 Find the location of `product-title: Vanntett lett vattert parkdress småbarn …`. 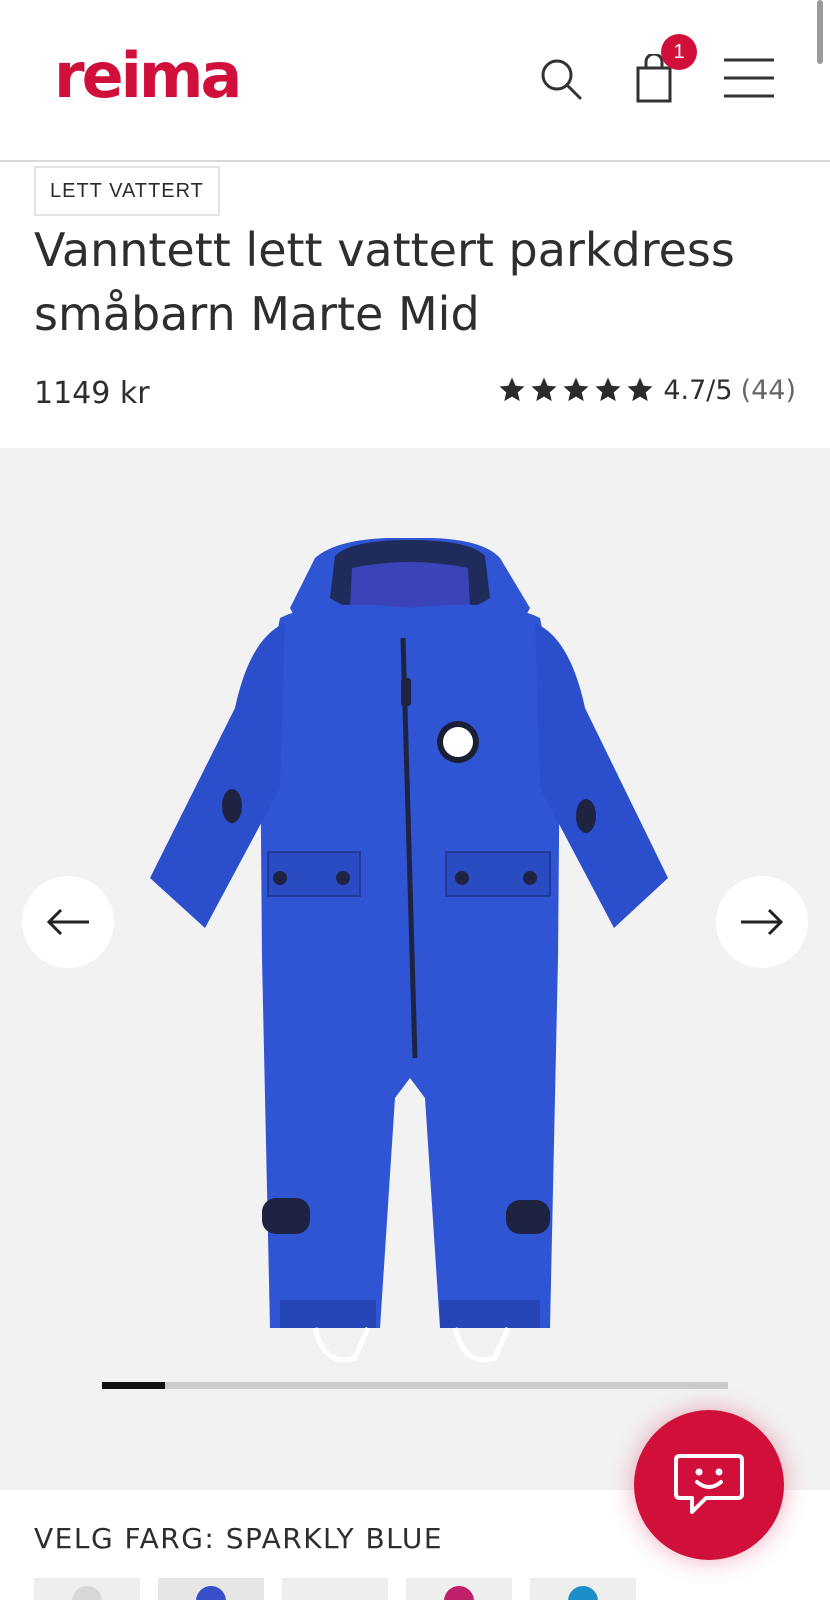

product-title: Vanntett lett vattert parkdress småbarn … is located at coordinates (384, 282).